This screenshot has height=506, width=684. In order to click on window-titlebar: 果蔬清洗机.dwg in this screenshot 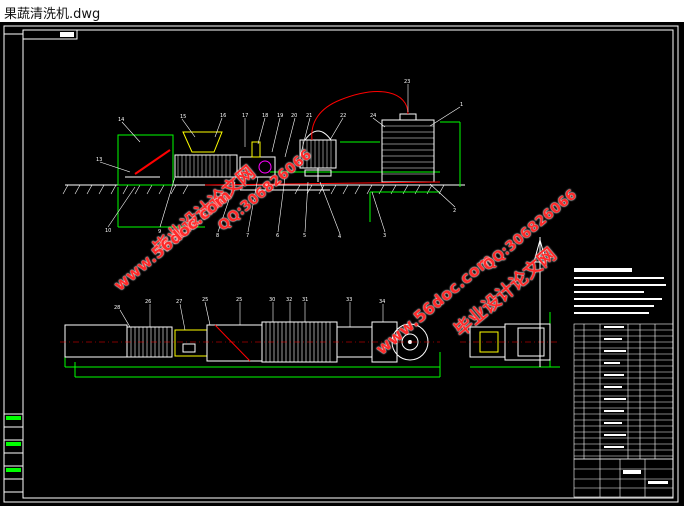, I will do `click(342, 11)`.